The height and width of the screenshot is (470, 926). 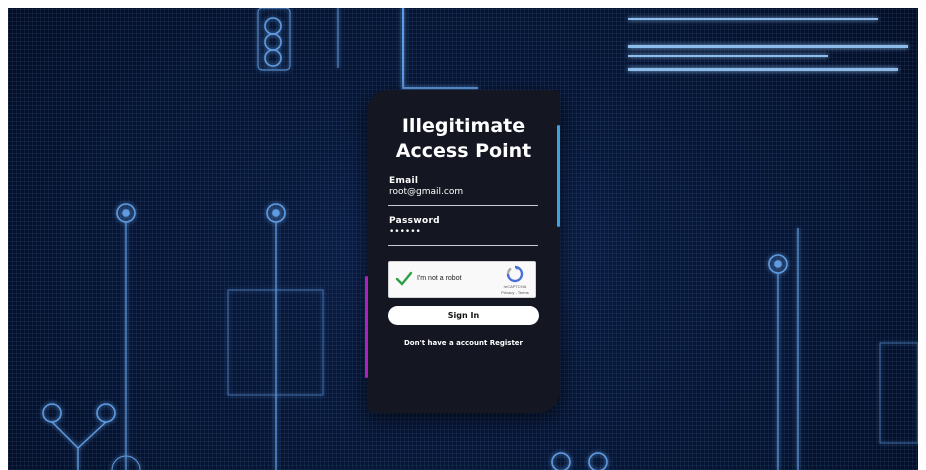 I want to click on recaptcha-terms-link: Privacy - Terms, so click(x=515, y=292).